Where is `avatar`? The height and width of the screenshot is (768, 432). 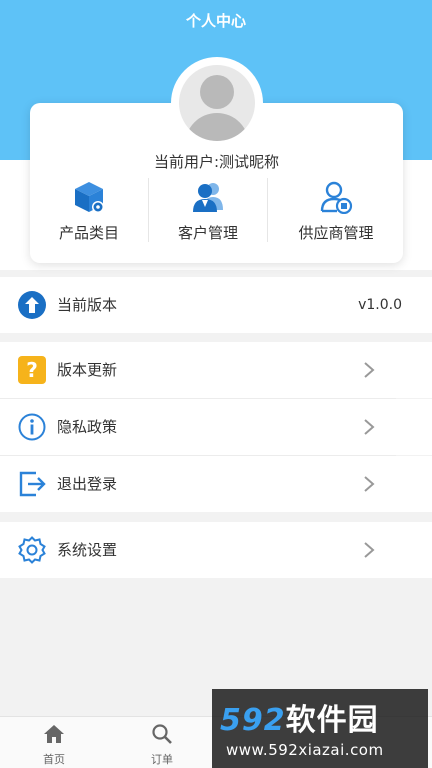 avatar is located at coordinates (217, 103).